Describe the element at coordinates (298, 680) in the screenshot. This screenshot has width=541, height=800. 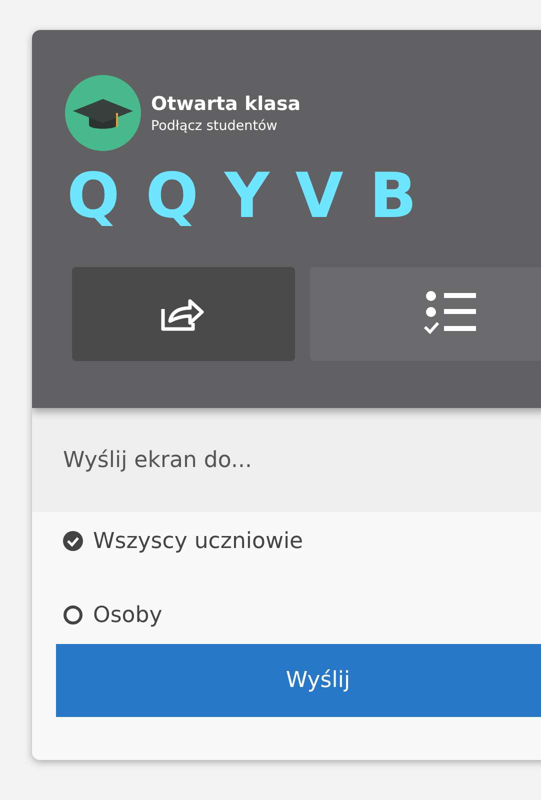
I see `send-button: Wyślij` at that location.